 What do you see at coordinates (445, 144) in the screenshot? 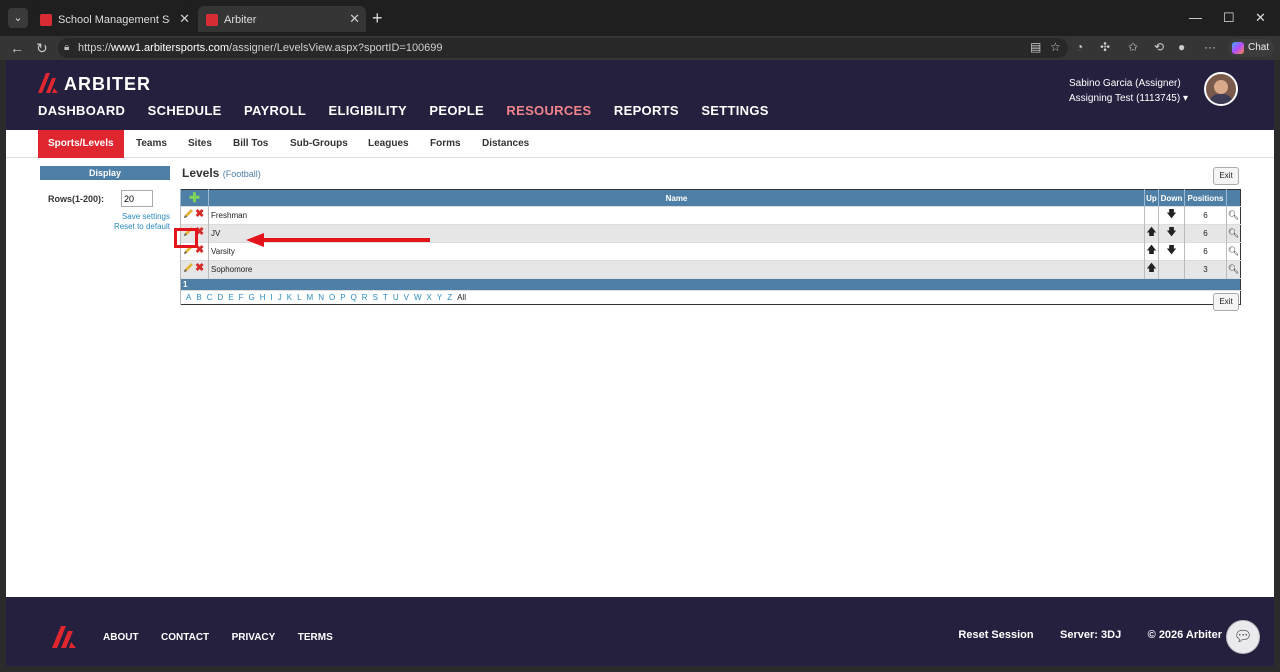
I see `subnav-forms: Forms` at bounding box center [445, 144].